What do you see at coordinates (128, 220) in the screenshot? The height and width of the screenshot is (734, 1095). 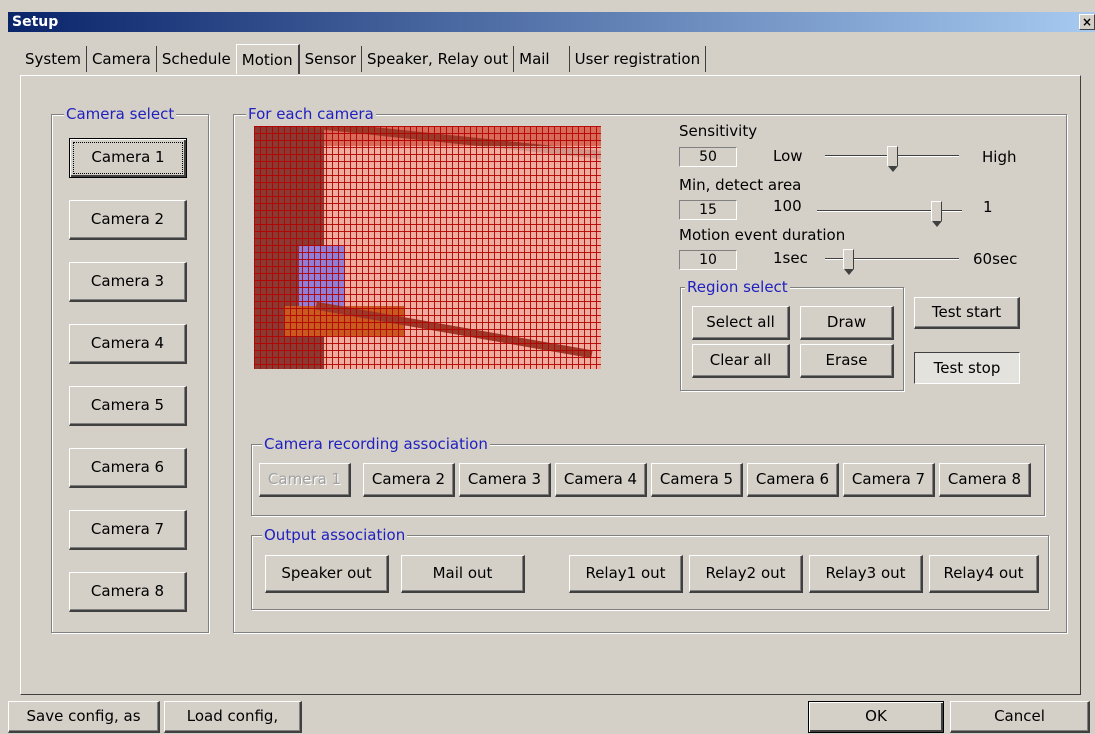 I see `camera-select-2-button: Camera 2` at bounding box center [128, 220].